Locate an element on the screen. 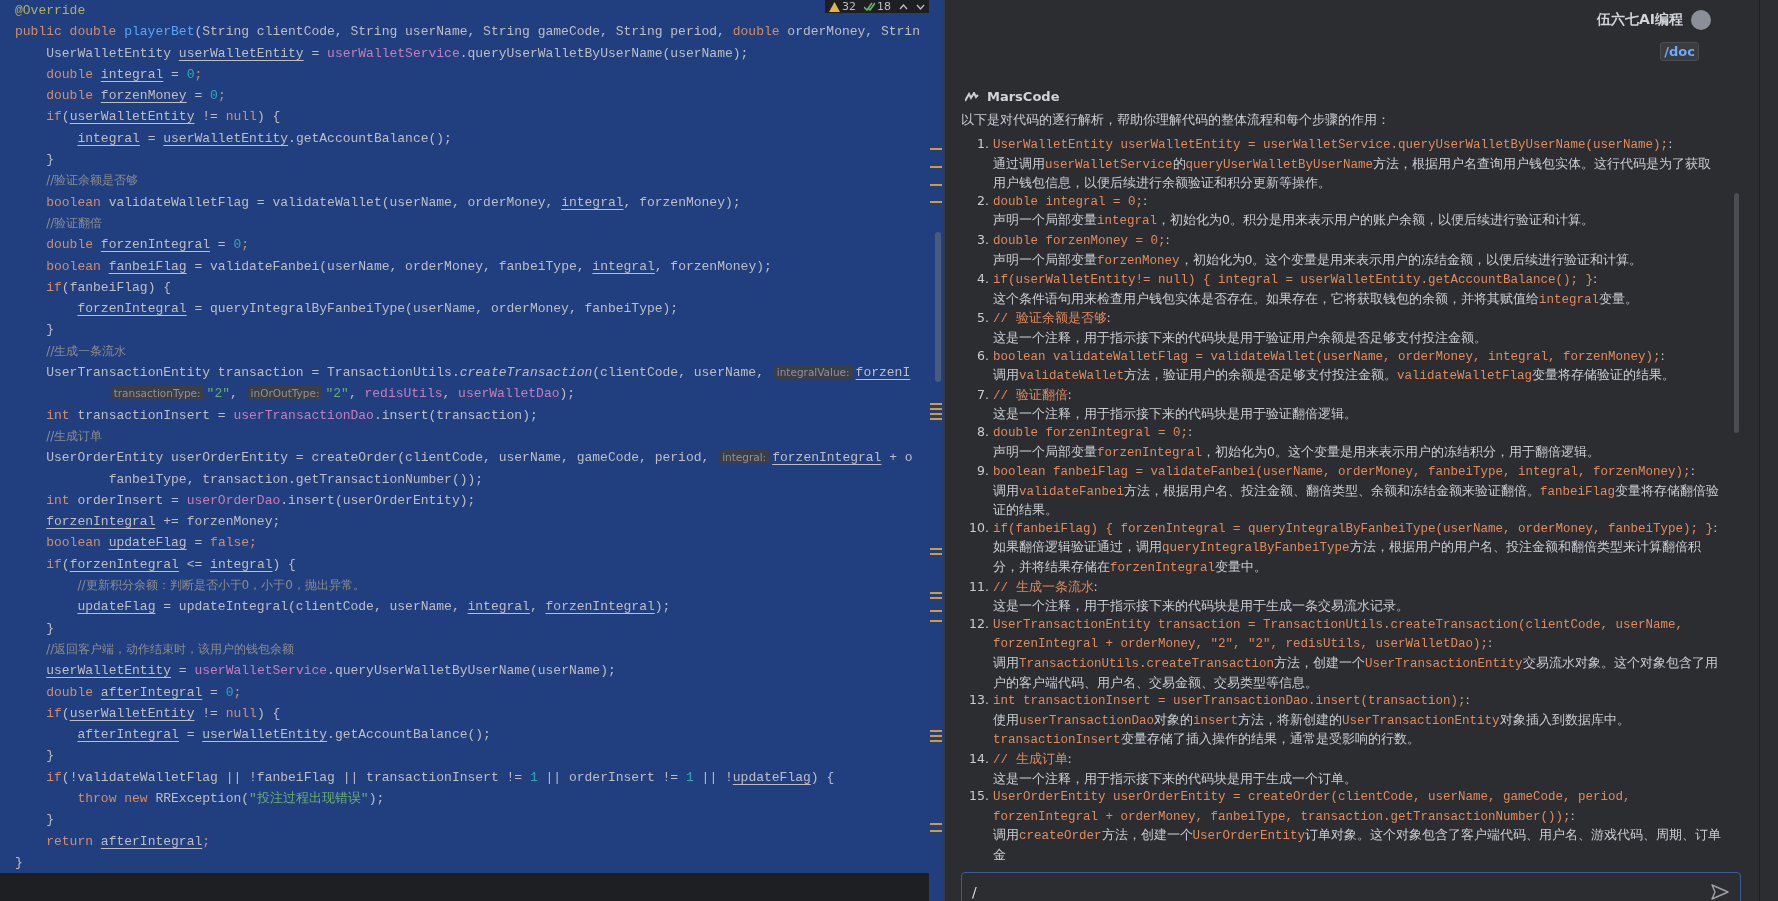  code-statement: if(userWalletEntity!= null) { integral = userWalletEntity.getAccountBalance(); }: is located at coordinates (1296, 280).